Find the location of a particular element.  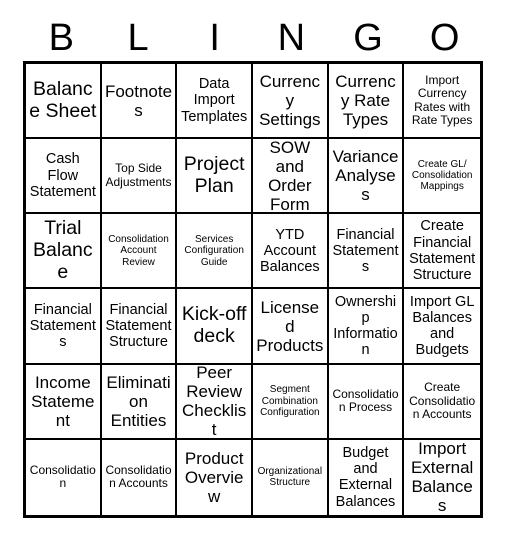

bingo-cell: Ownership Information is located at coordinates (366, 327).